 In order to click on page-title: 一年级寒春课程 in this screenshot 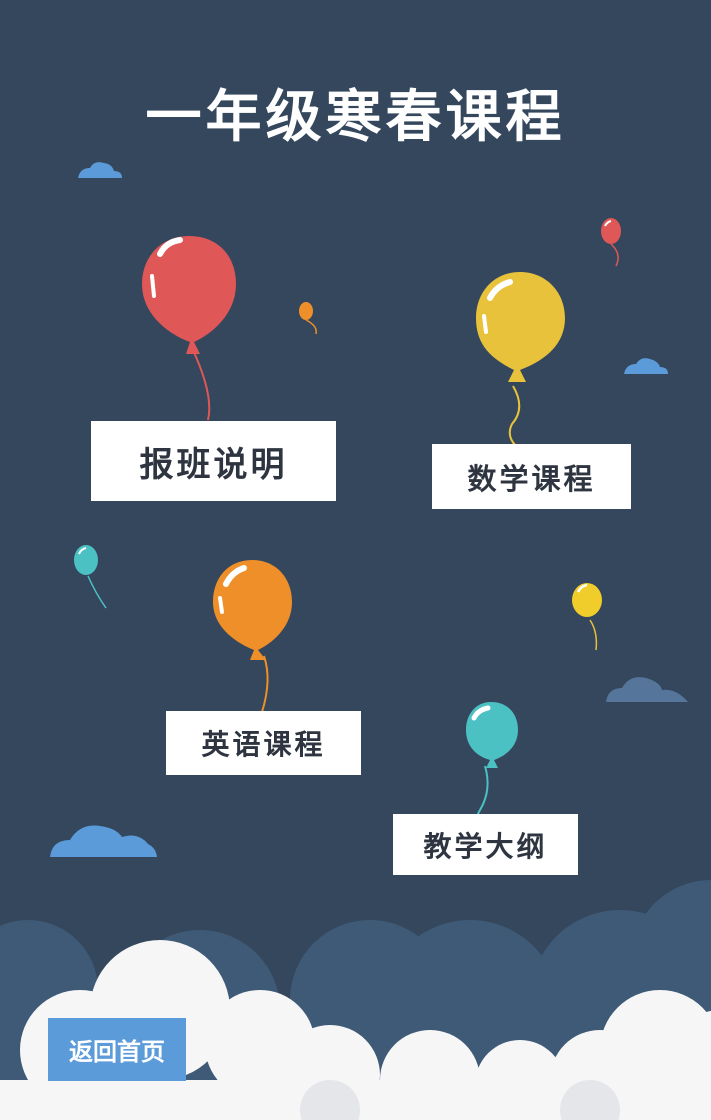, I will do `click(355, 117)`.